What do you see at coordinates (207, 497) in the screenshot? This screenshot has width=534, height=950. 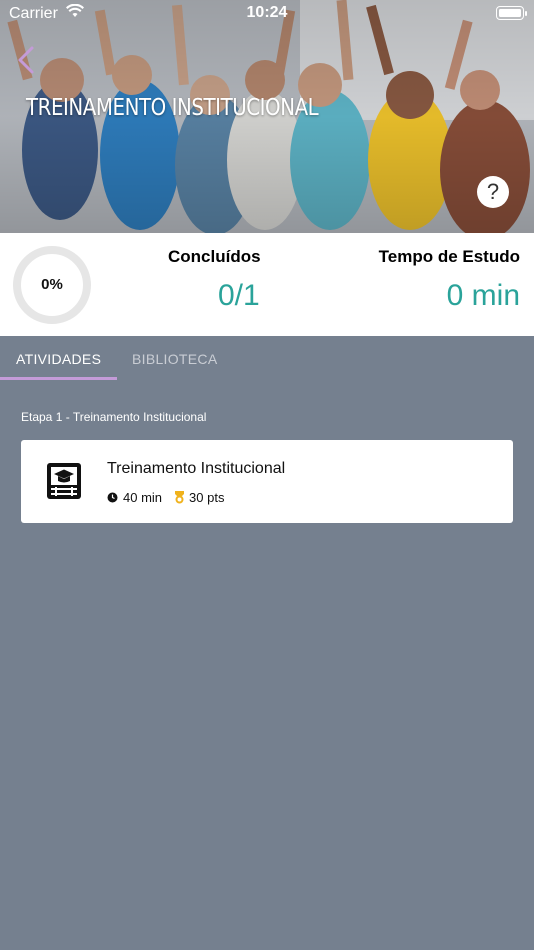 I see `activity-points: 30 pts` at bounding box center [207, 497].